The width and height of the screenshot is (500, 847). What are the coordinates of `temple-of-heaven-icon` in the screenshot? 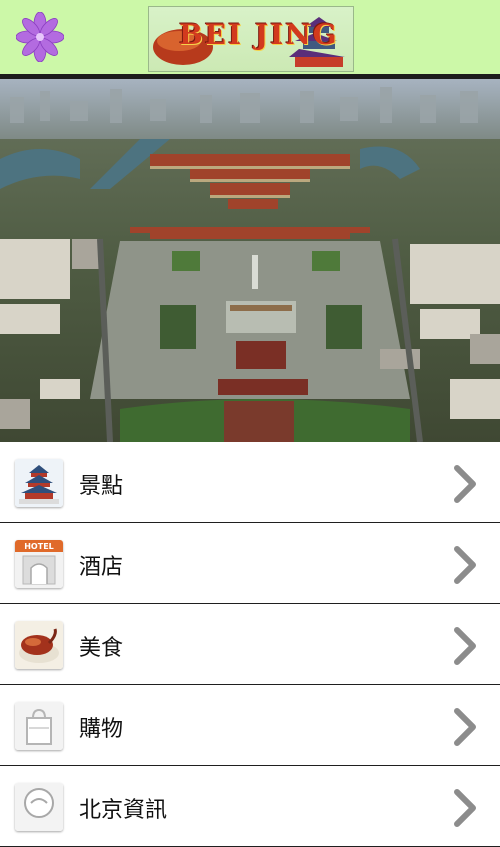 It's located at (39, 483).